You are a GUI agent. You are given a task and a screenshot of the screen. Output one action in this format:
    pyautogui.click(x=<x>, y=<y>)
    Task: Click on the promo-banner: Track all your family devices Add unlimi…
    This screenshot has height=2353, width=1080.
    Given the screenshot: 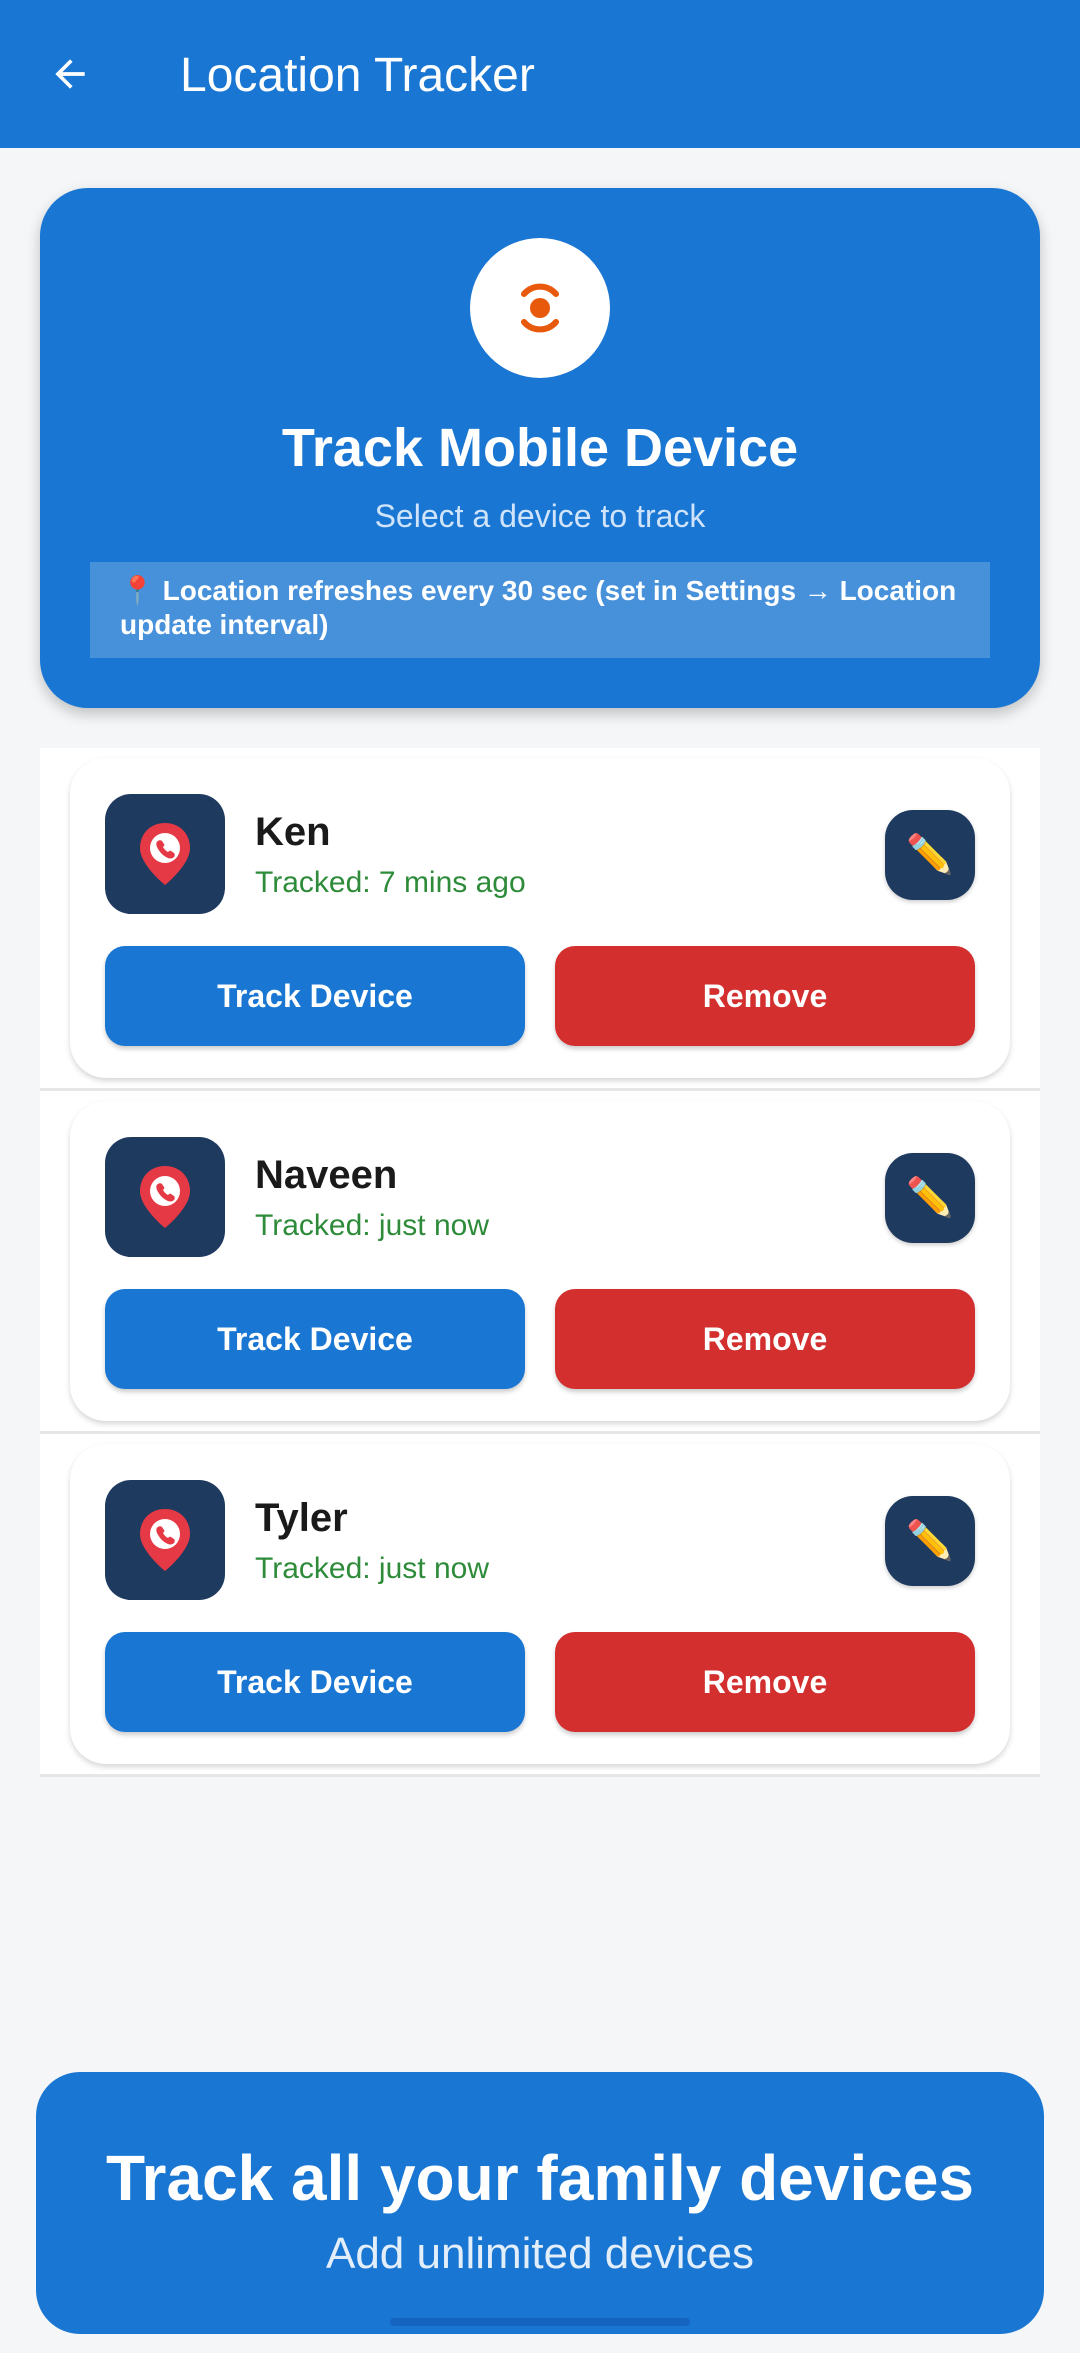 What is the action you would take?
    pyautogui.click(x=540, y=2203)
    